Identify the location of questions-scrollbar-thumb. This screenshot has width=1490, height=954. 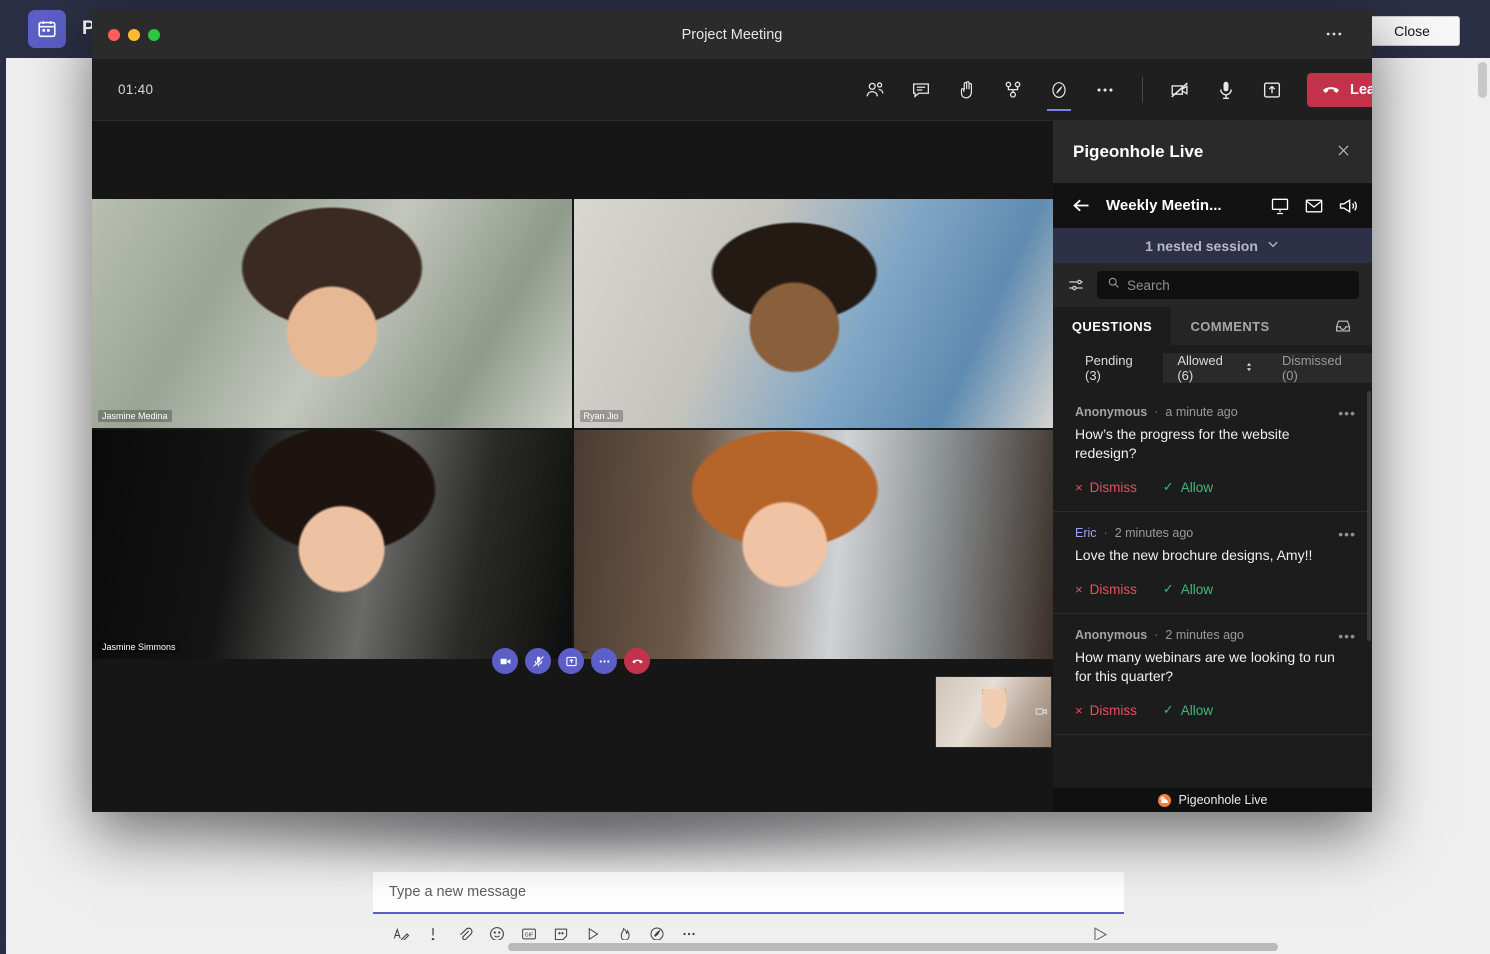
(1369, 516).